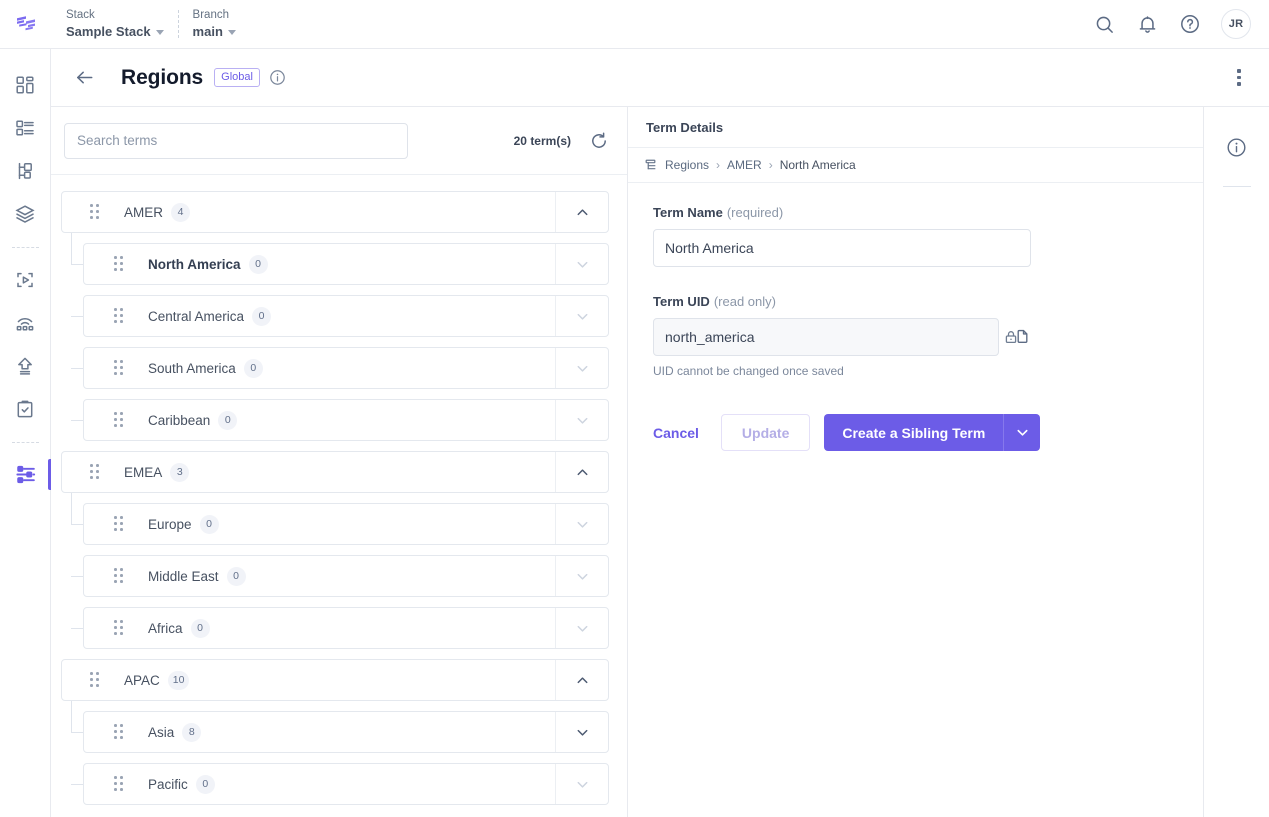  I want to click on top-bar: Stack Sample Stack Branch main JR, so click(634, 24).